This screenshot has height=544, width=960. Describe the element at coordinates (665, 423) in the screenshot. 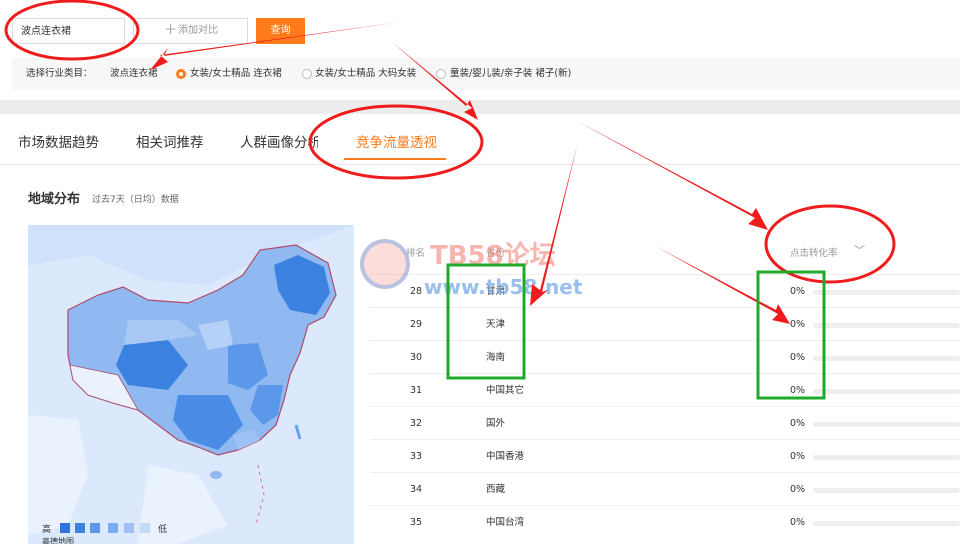

I see `table-row: 32 国外 0%` at that location.